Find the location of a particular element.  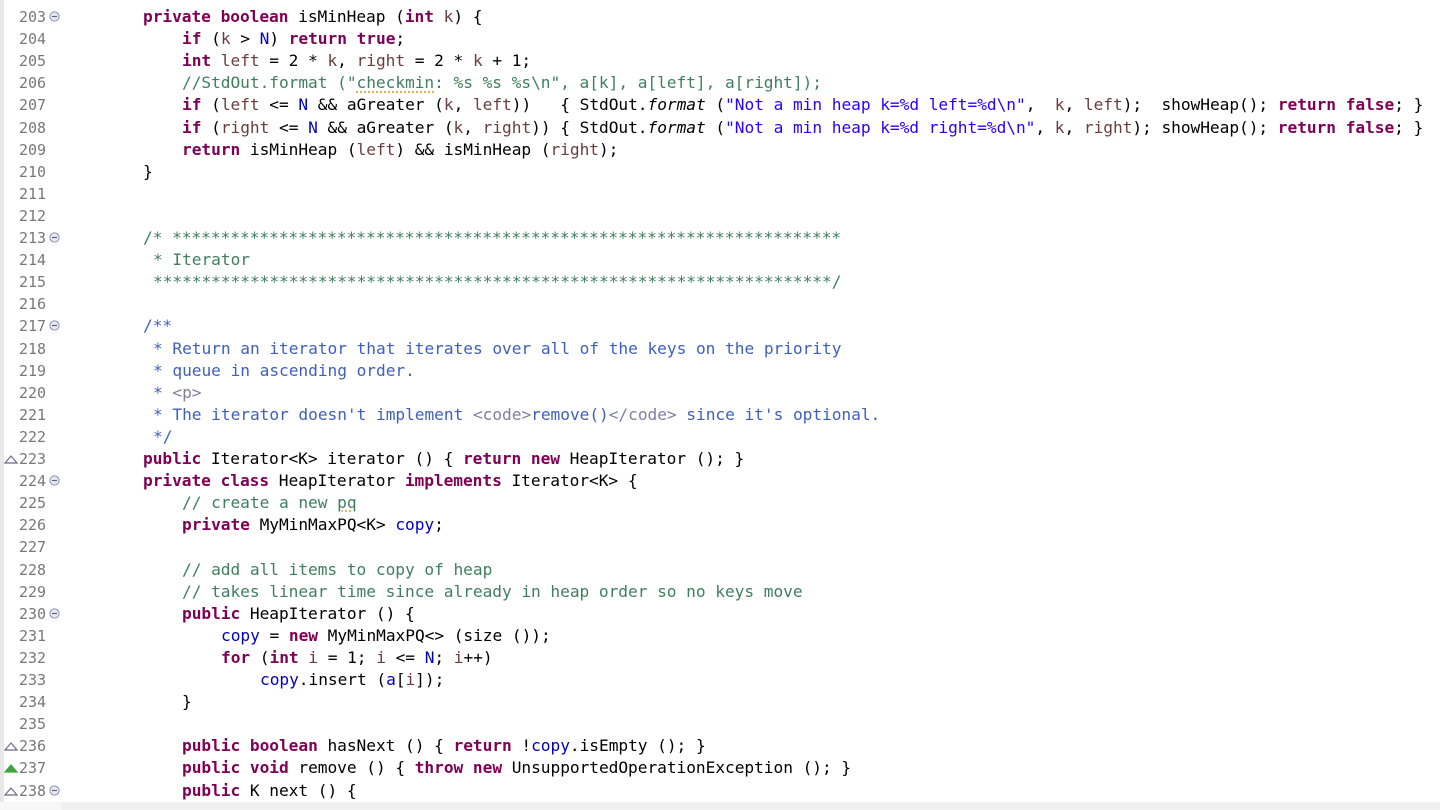

code-line: 234} is located at coordinates (720, 702).